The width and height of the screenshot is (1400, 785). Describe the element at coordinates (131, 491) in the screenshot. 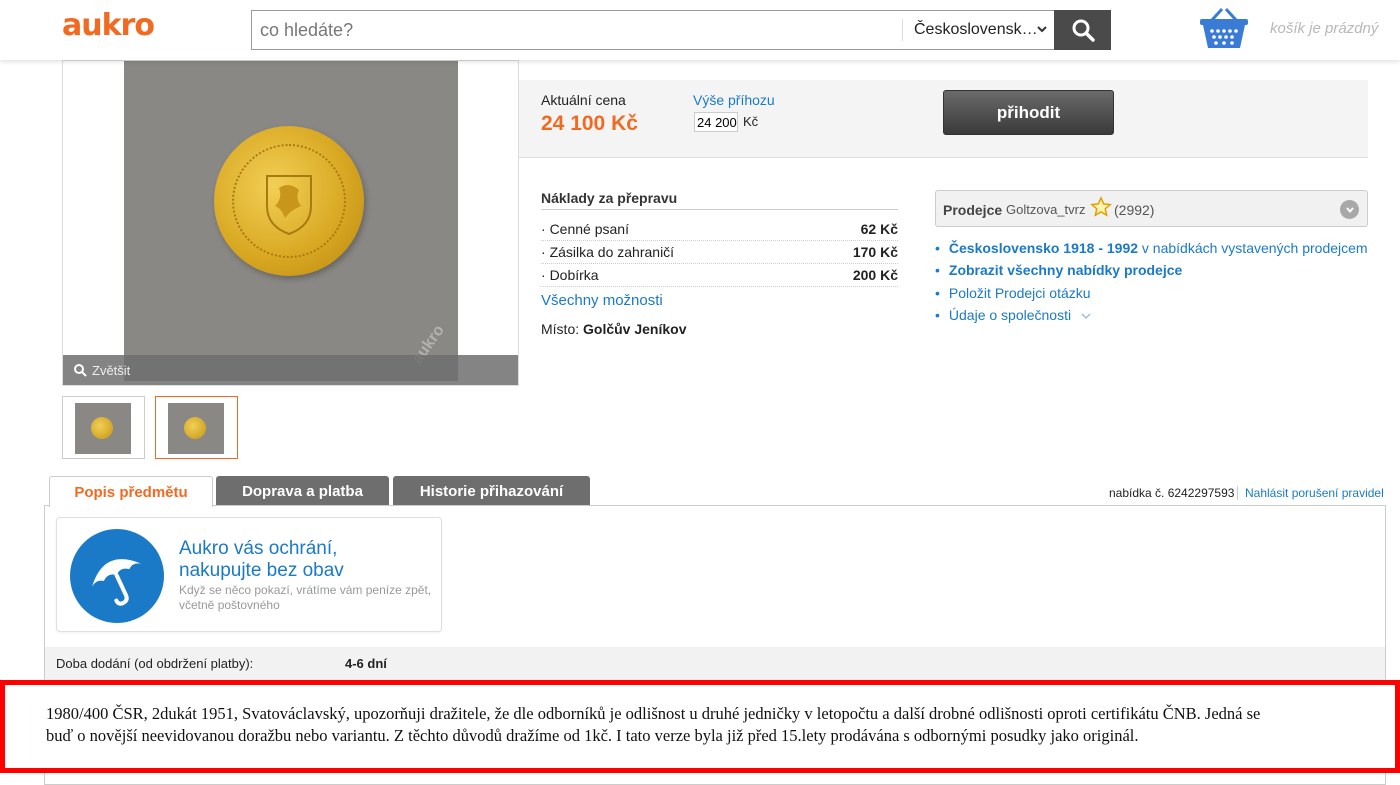

I see `tab-description: Popis předmětu` at that location.